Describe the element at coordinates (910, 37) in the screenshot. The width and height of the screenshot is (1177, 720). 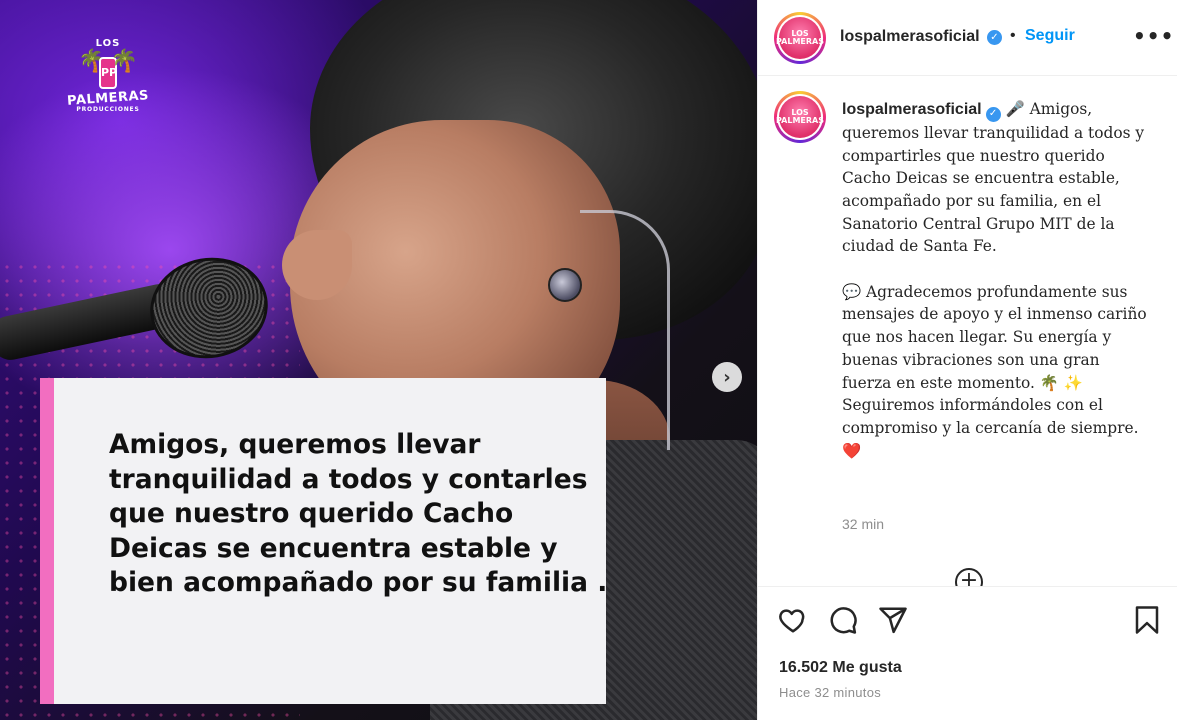
I see `header-username: lospalmerasoficial` at that location.